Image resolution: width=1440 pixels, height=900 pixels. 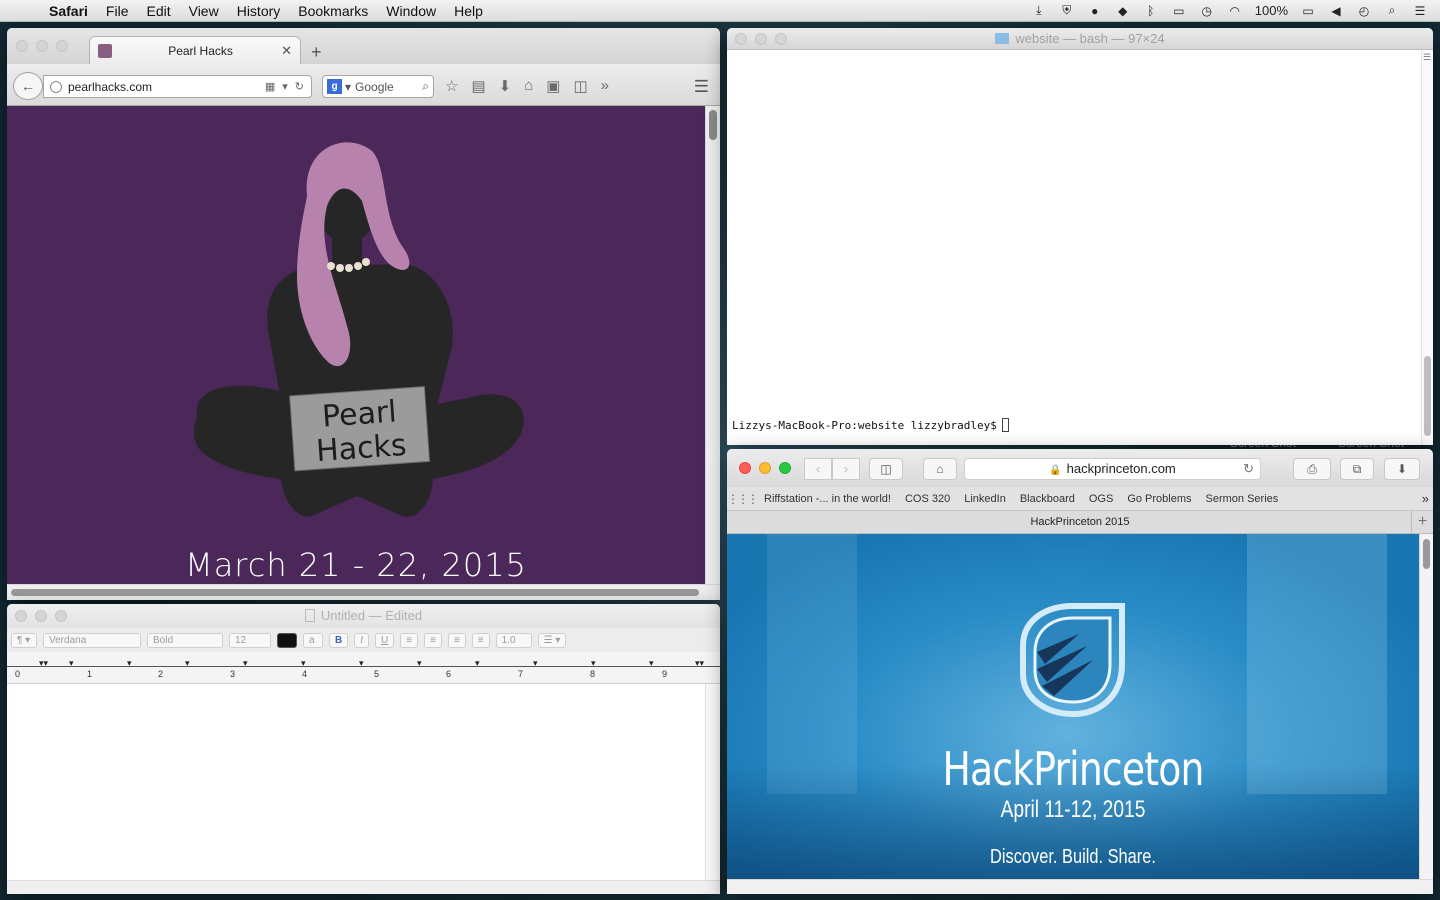 What do you see at coordinates (250, 640) in the screenshot?
I see `font-size-select: 12` at bounding box center [250, 640].